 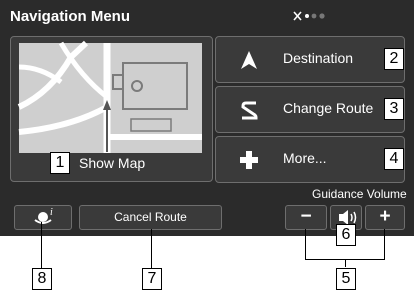 I want to click on traffic-info-icon: i, so click(x=43, y=215).